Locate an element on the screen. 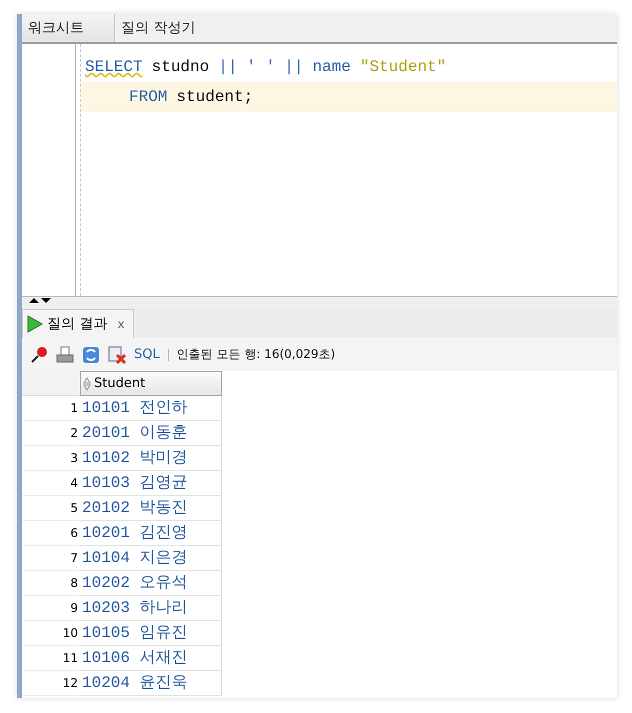 The height and width of the screenshot is (713, 632). table-cell: 20101 이동훈 is located at coordinates (151, 433).